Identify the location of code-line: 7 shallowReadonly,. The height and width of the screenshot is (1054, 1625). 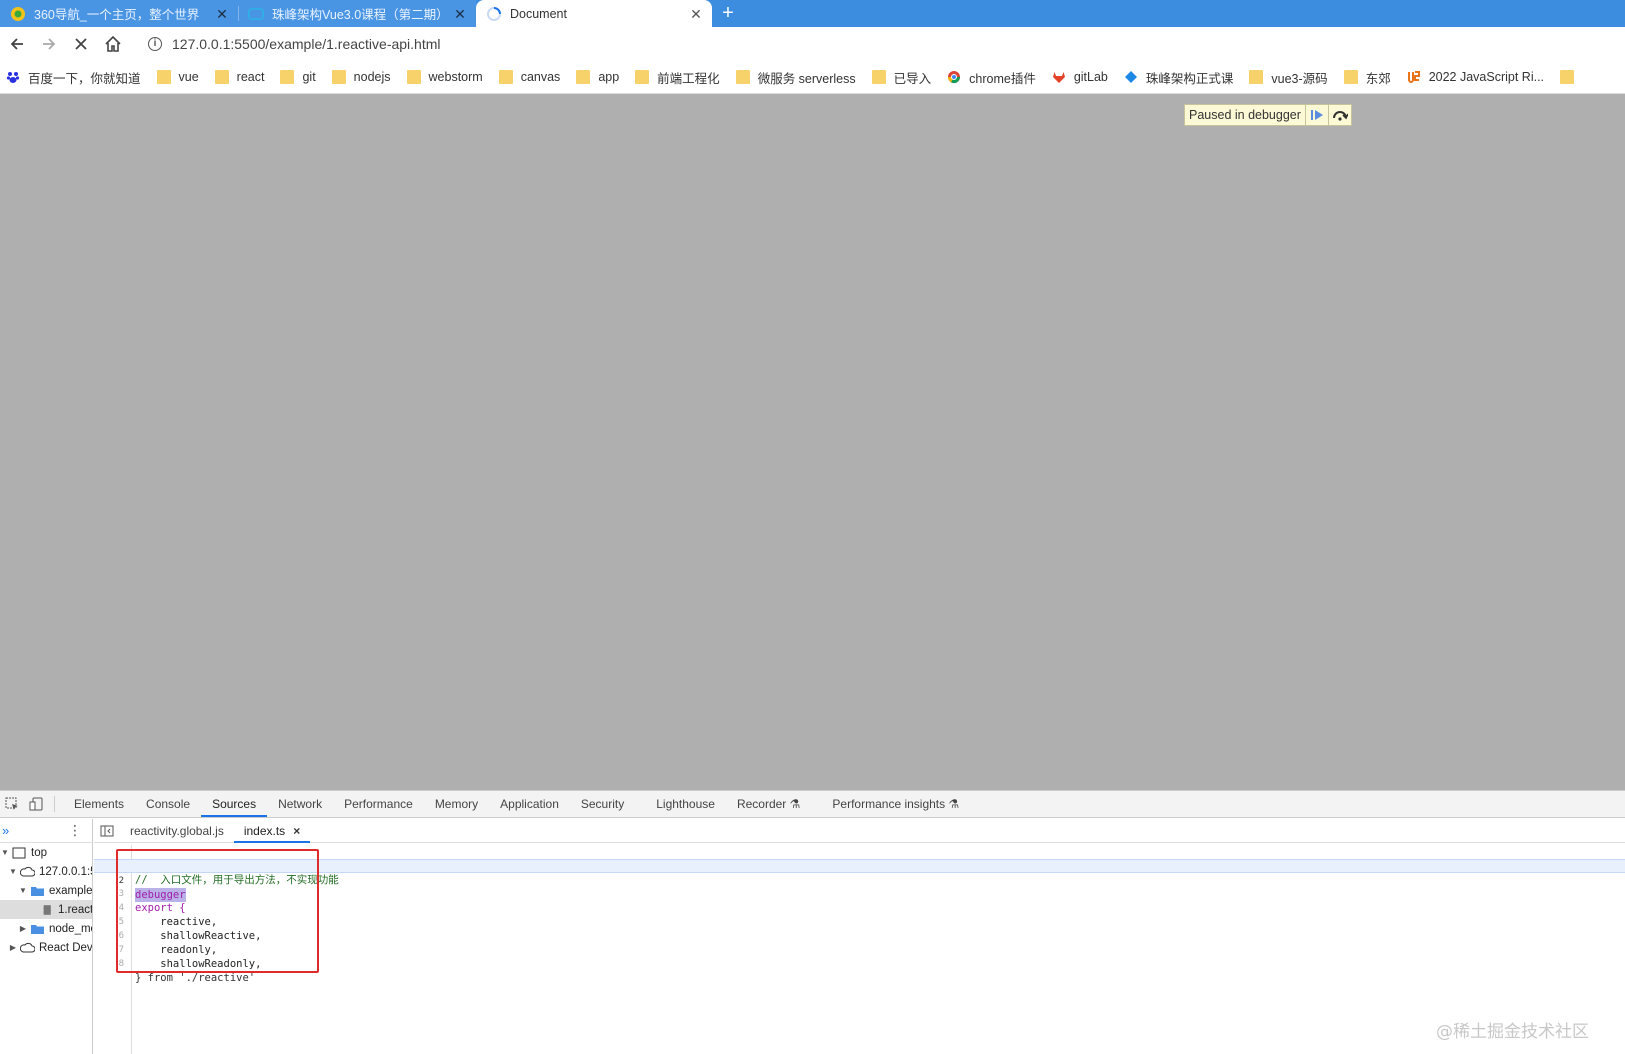
(190, 957).